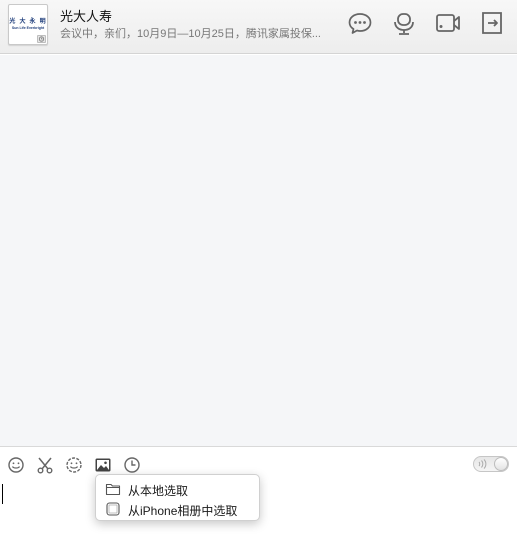 Image resolution: width=517 pixels, height=545 pixels. What do you see at coordinates (113, 509) in the screenshot?
I see `iphone-icon` at bounding box center [113, 509].